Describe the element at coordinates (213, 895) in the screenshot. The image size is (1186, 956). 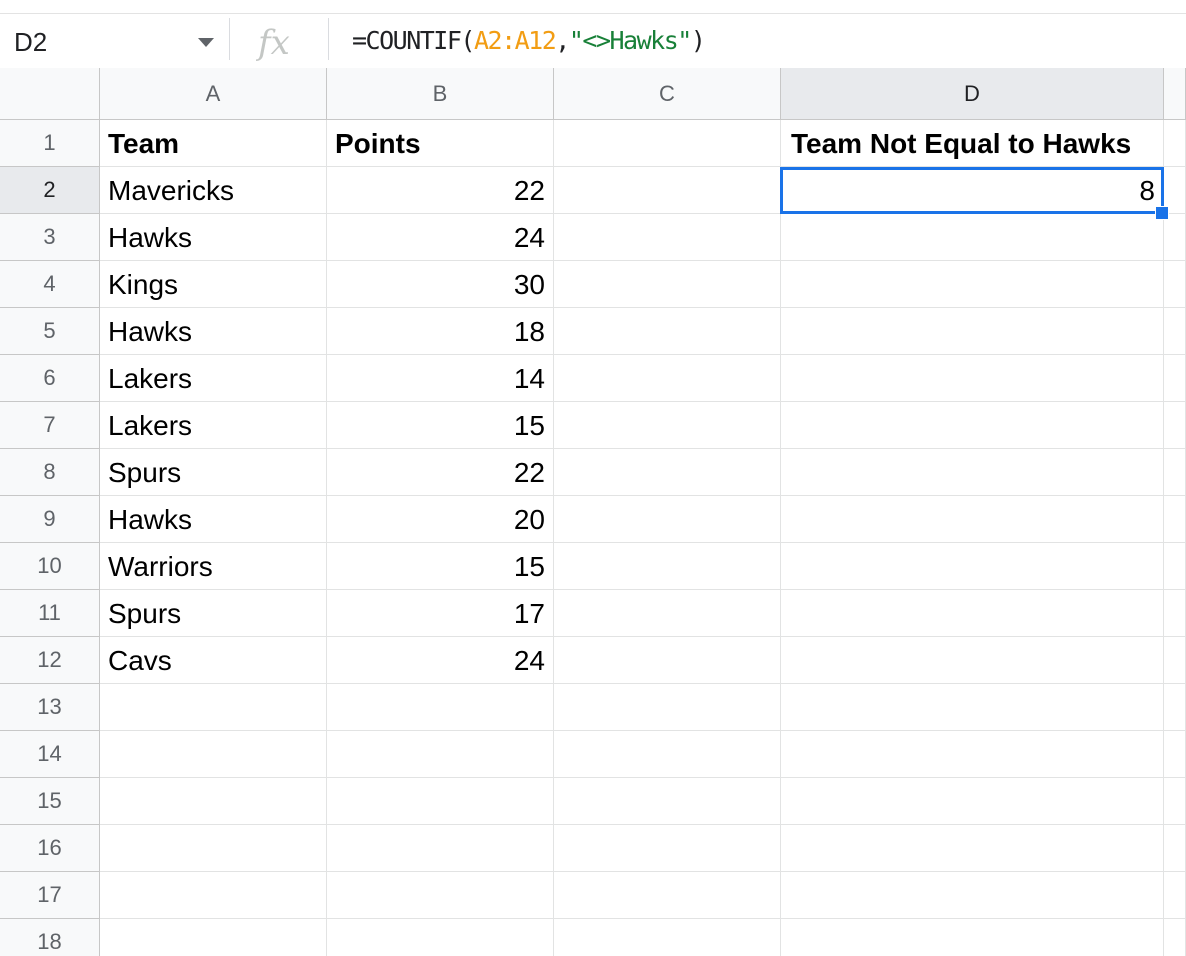
I see `cell-a17` at that location.